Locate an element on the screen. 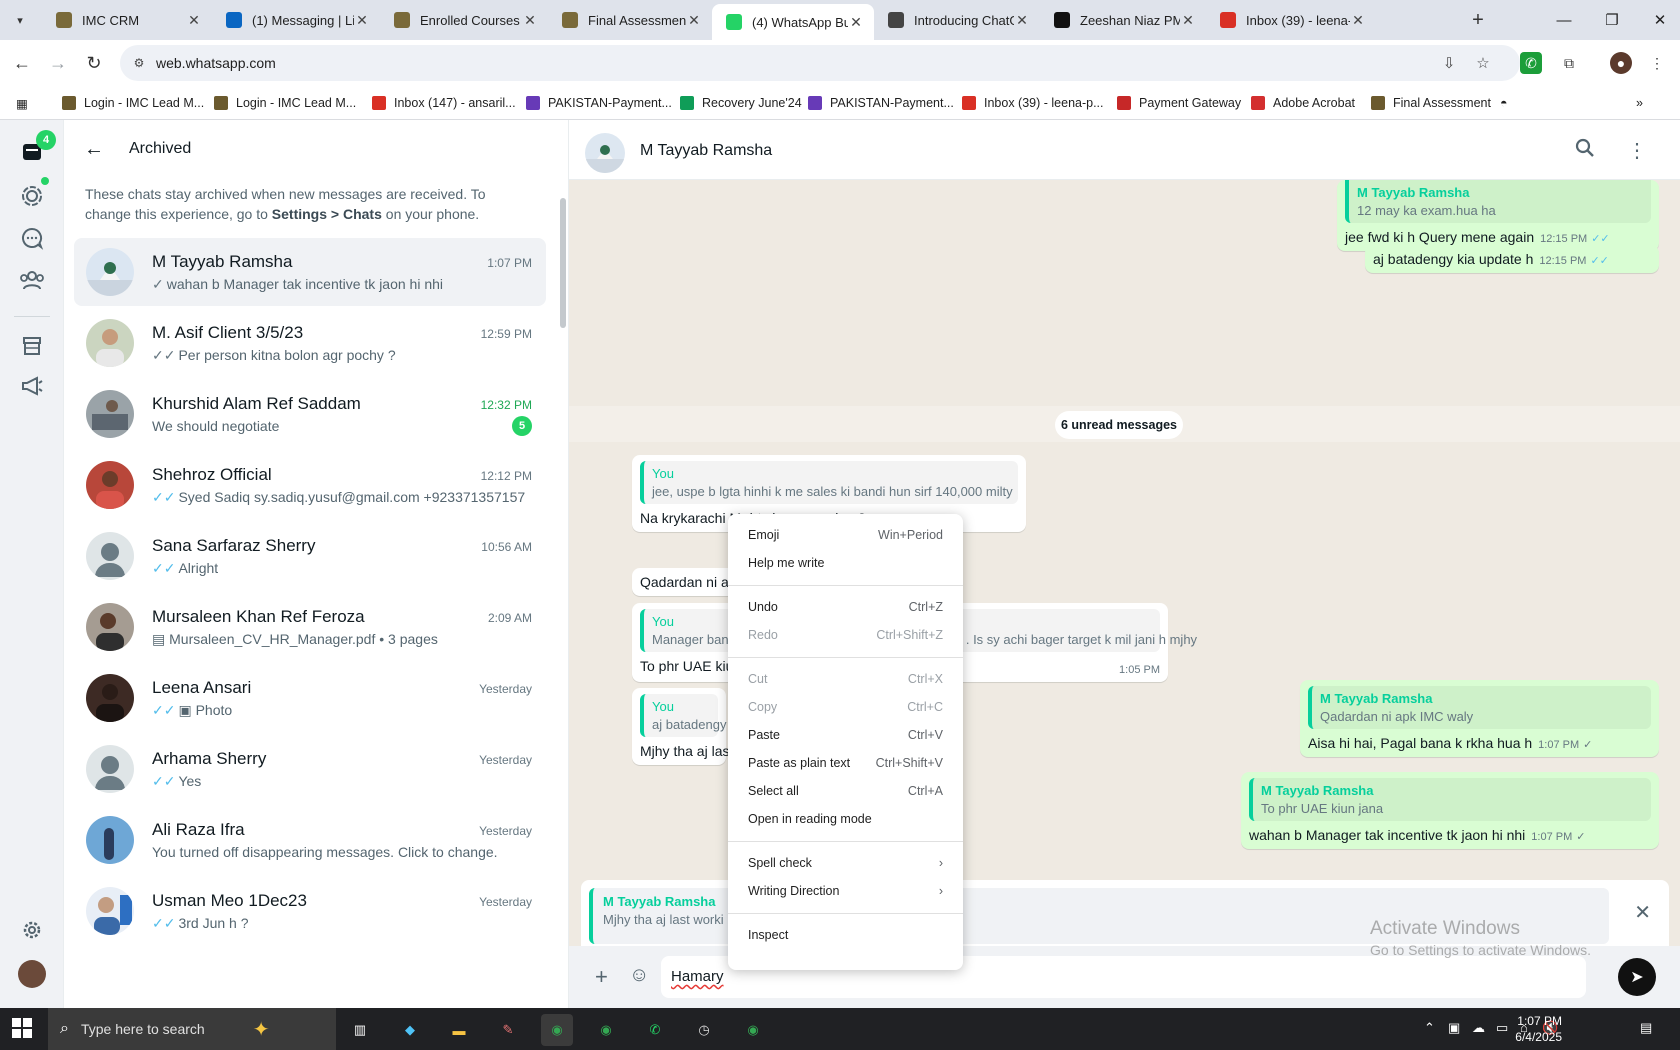  message-bubble: aj batadengy kia update h 12:15 PM ✓✓ is located at coordinates (1512, 259).